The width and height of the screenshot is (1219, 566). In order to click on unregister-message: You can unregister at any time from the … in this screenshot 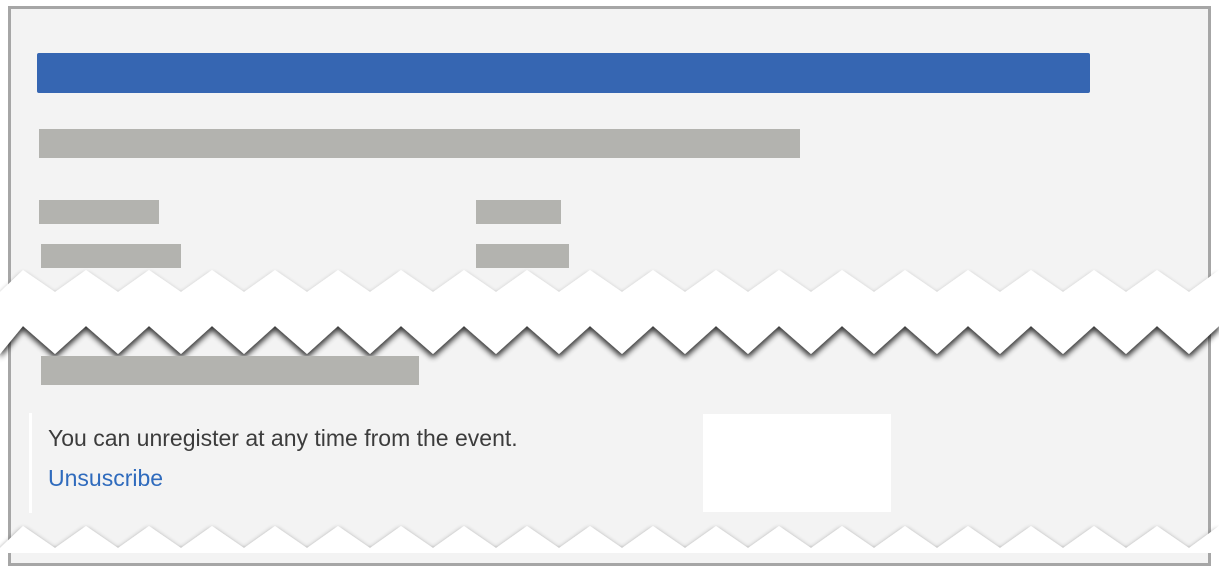, I will do `click(283, 438)`.